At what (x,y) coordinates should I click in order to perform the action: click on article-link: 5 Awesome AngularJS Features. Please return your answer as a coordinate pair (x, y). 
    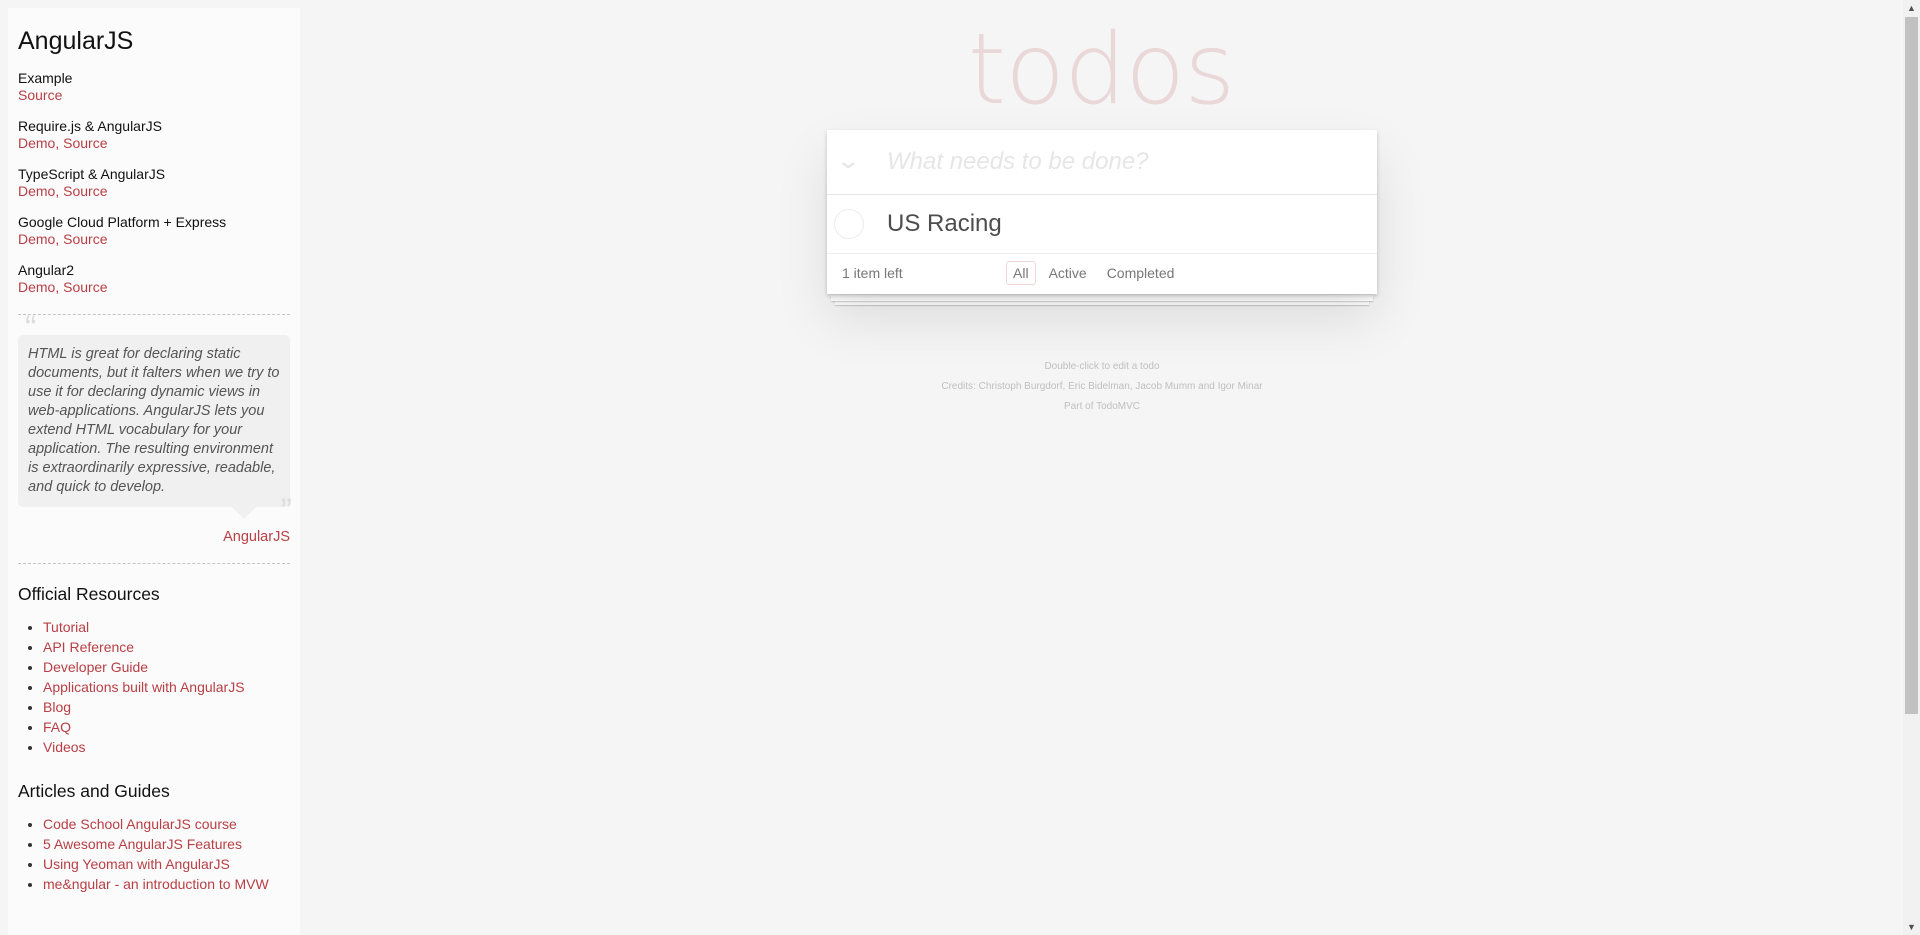
    Looking at the image, I should click on (142, 844).